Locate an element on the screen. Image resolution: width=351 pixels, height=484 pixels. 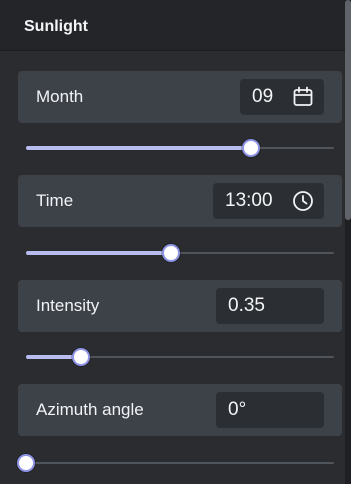
month-slider-thumb is located at coordinates (250, 148).